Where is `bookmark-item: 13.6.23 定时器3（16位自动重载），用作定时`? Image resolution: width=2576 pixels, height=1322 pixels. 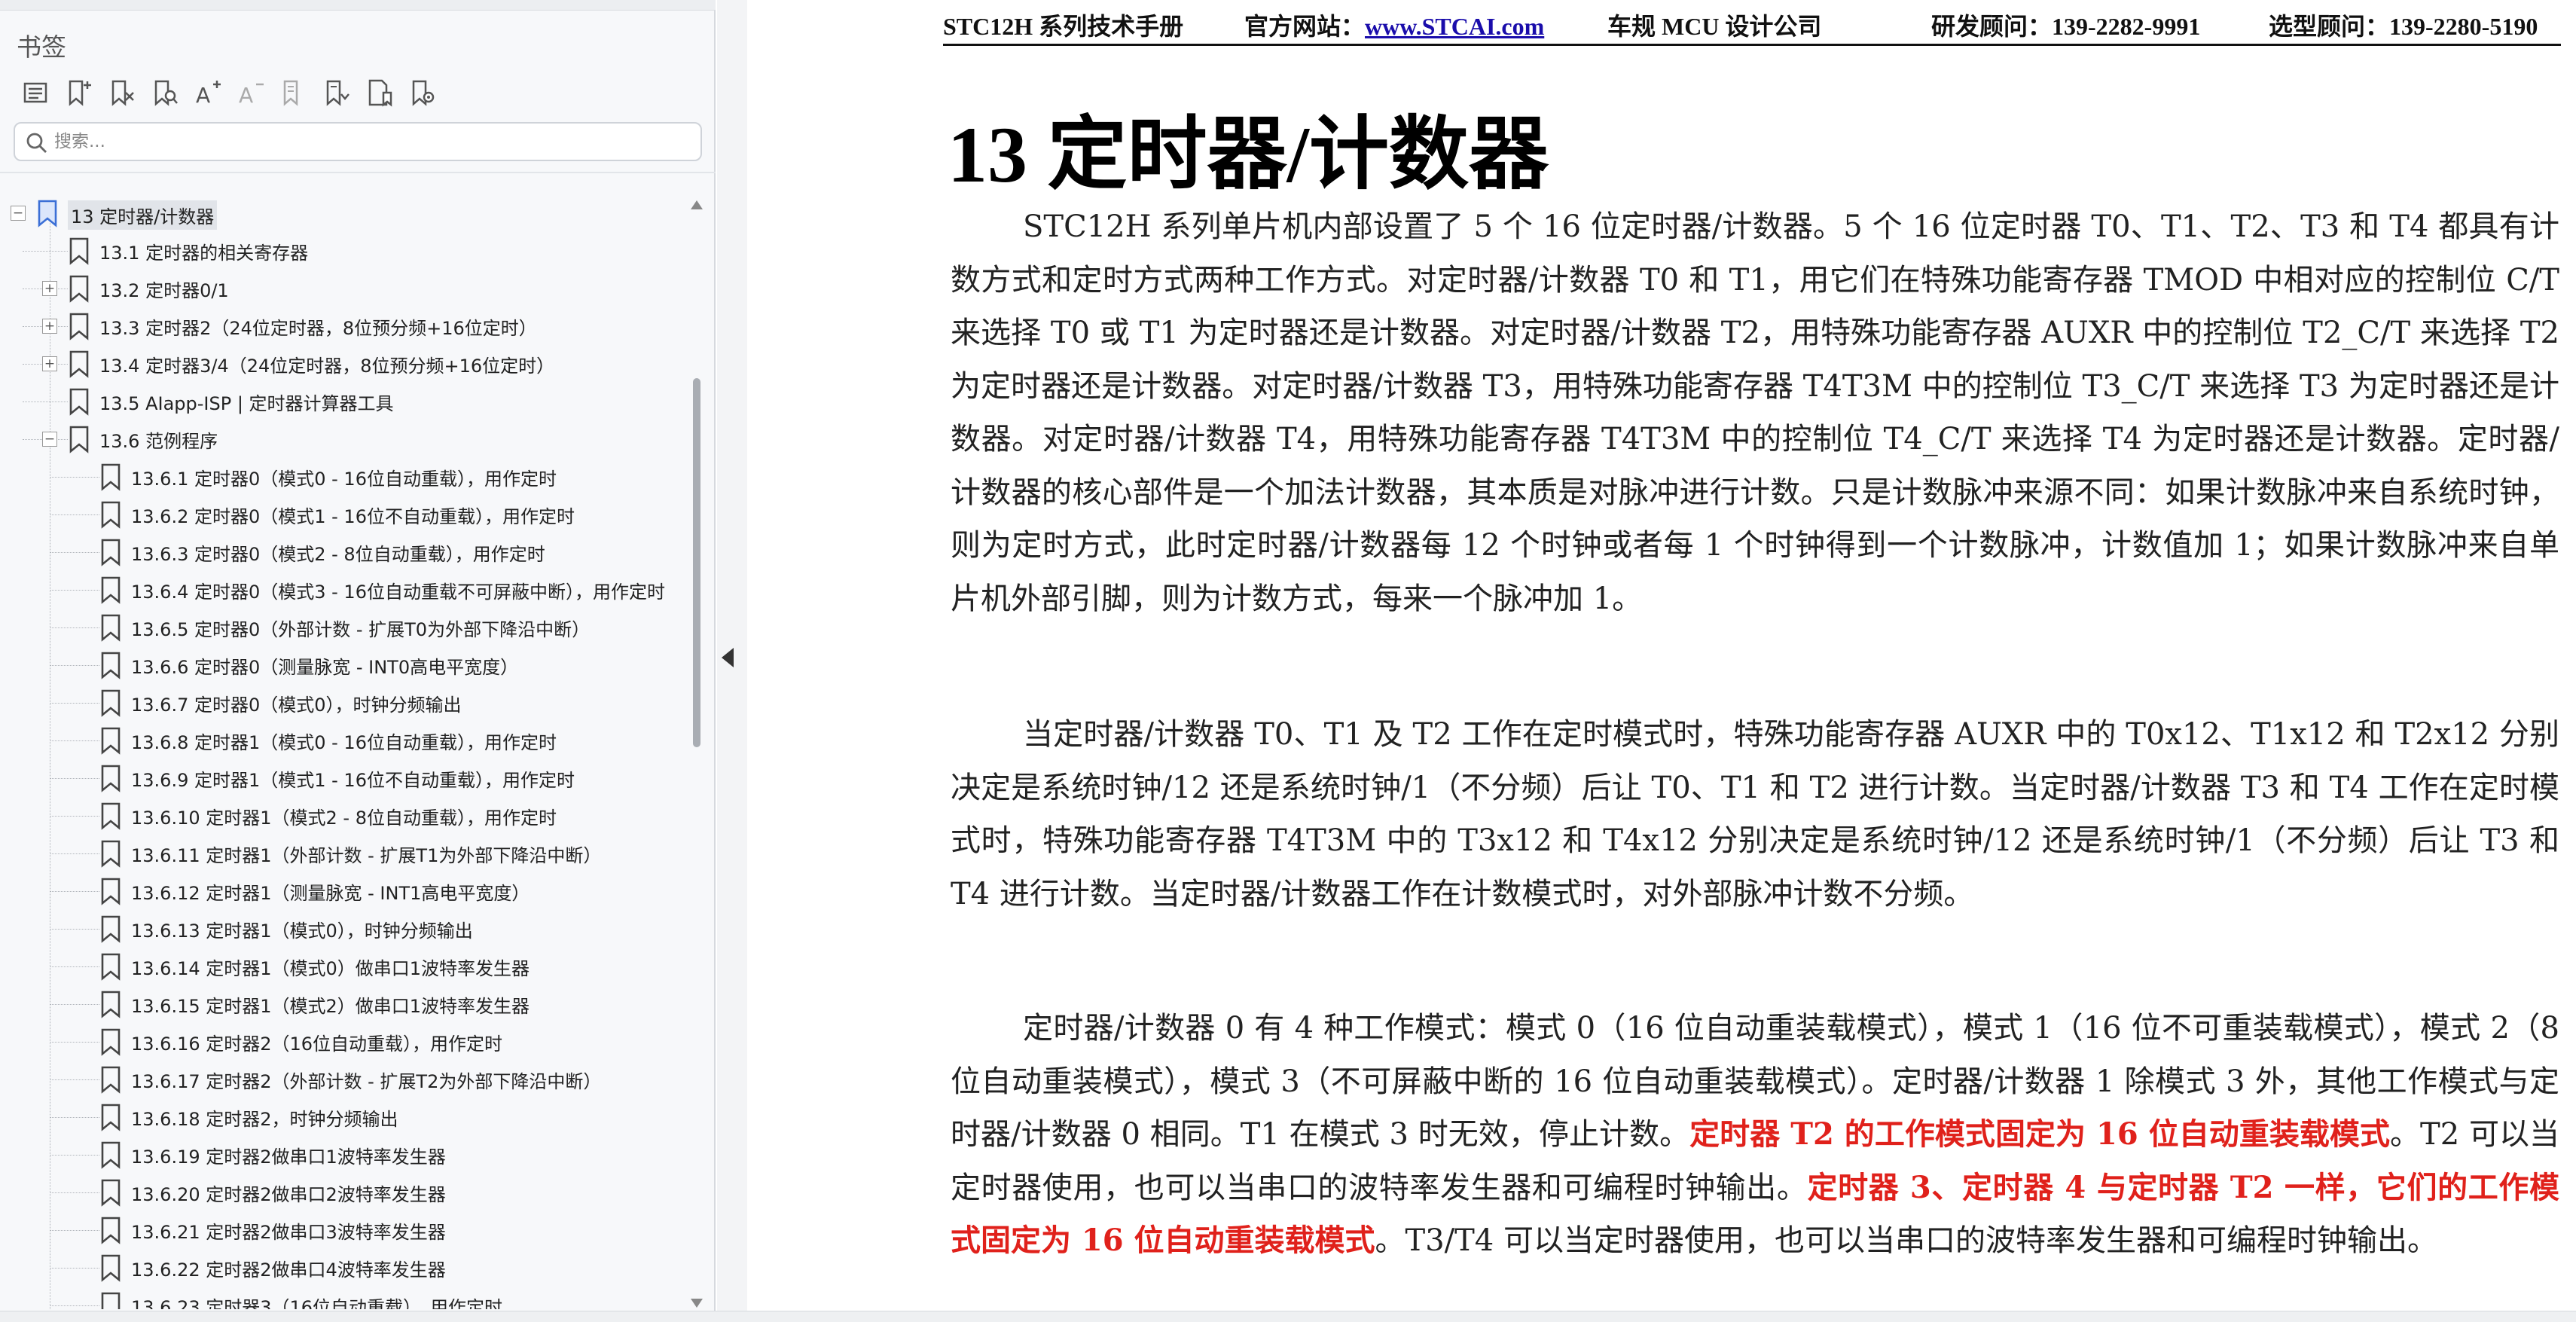 bookmark-item: 13.6.23 定时器3（16位自动重载），用作定时 is located at coordinates (339, 1298).